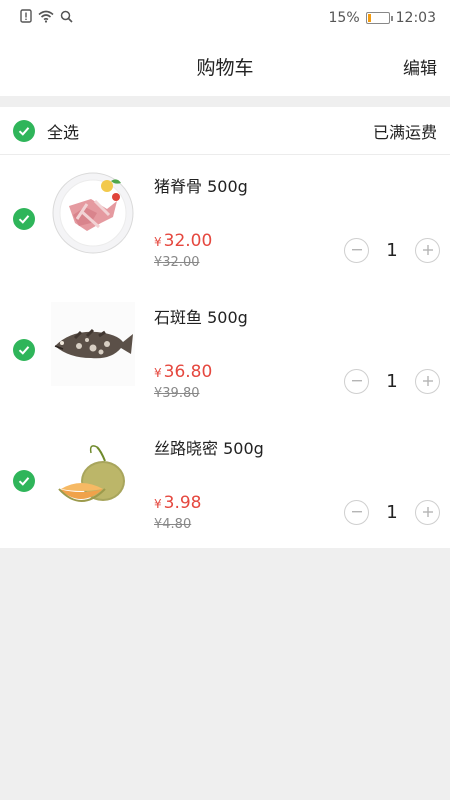  What do you see at coordinates (182, 503) in the screenshot?
I see `price-value: 3.98` at bounding box center [182, 503].